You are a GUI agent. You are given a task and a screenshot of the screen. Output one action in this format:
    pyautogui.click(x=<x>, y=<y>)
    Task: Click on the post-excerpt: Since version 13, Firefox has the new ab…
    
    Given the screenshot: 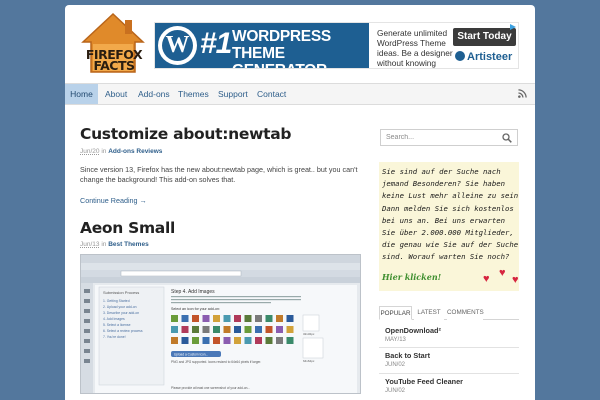 What is the action you would take?
    pyautogui.click(x=219, y=174)
    